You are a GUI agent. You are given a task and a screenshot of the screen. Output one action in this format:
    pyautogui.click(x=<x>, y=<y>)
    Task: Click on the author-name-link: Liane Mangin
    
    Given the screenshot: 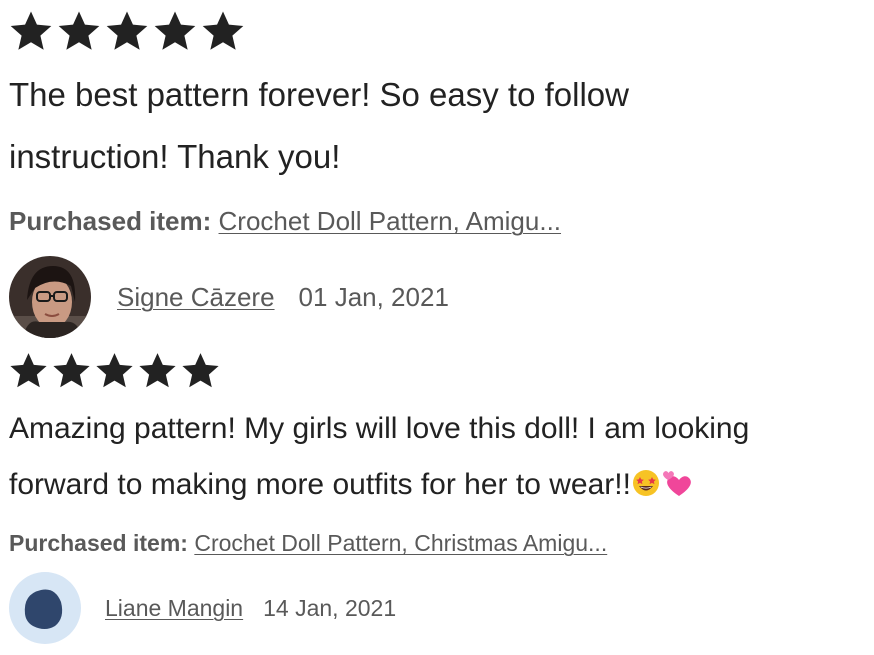 What is the action you would take?
    pyautogui.click(x=174, y=608)
    